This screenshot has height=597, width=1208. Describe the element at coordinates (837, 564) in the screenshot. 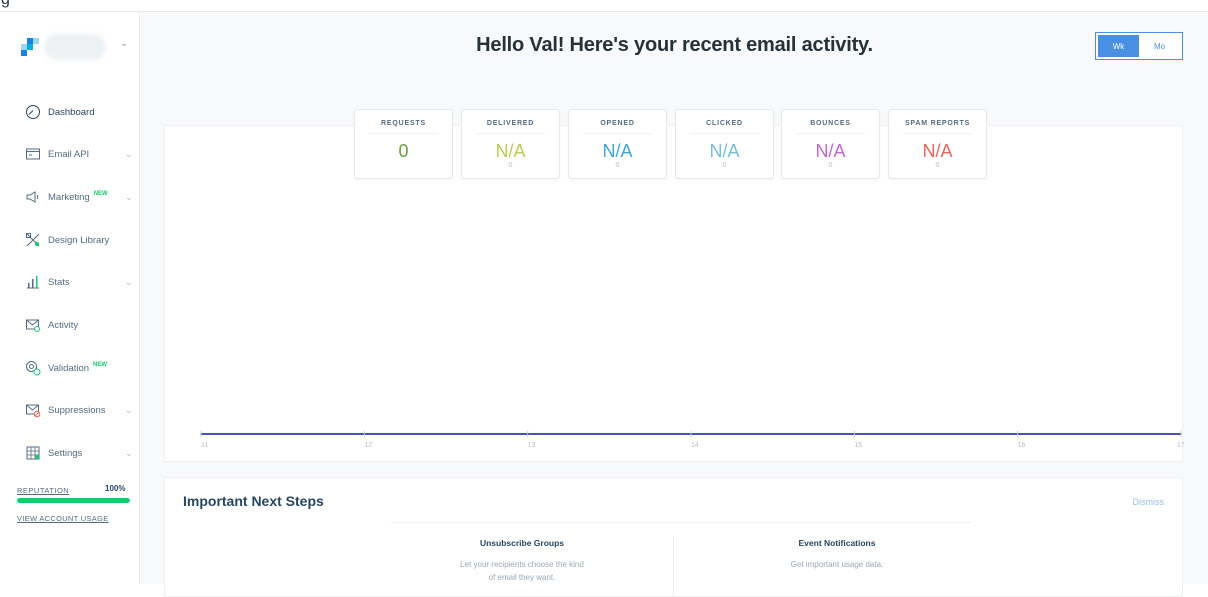

I see `step-description: Get important usage data.` at that location.